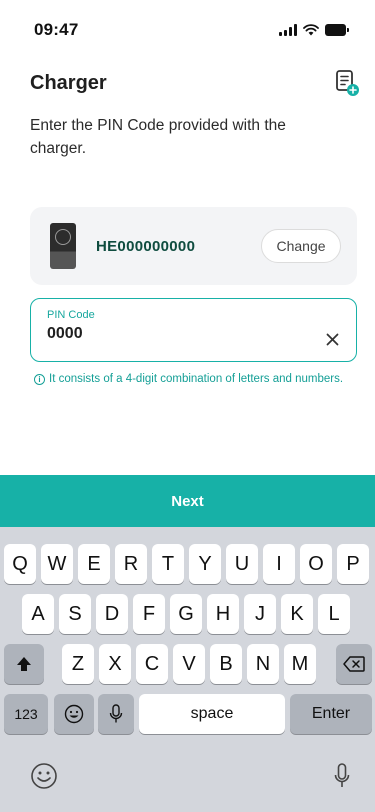 The height and width of the screenshot is (812, 375). Describe the element at coordinates (205, 564) in the screenshot. I see `key-y: Y` at that location.